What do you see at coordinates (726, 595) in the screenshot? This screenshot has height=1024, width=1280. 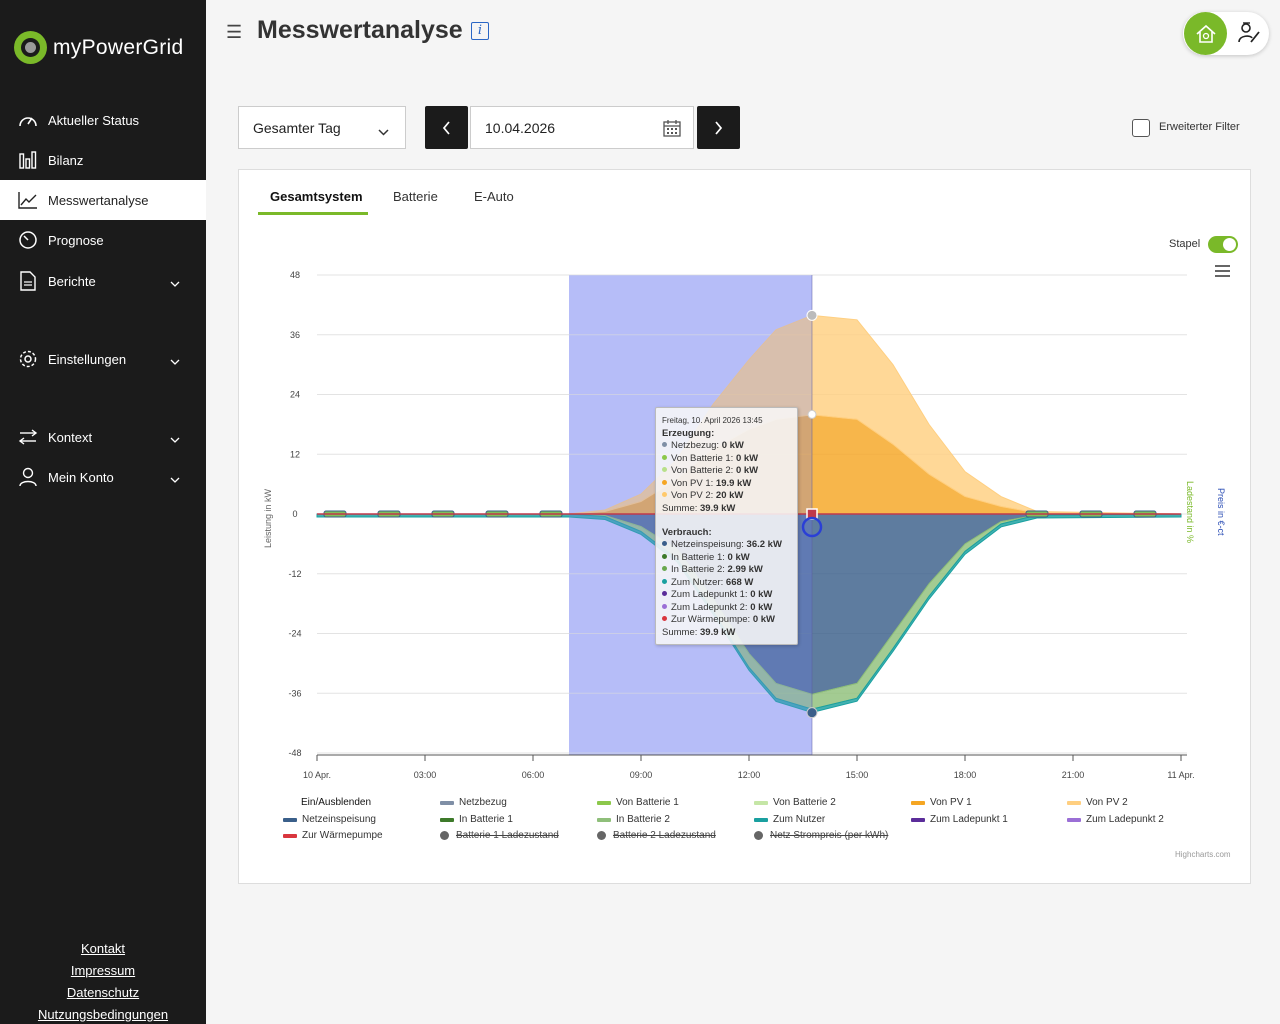 I see `tooltip-row: Zum Ladepunkt 1: 0 kW` at bounding box center [726, 595].